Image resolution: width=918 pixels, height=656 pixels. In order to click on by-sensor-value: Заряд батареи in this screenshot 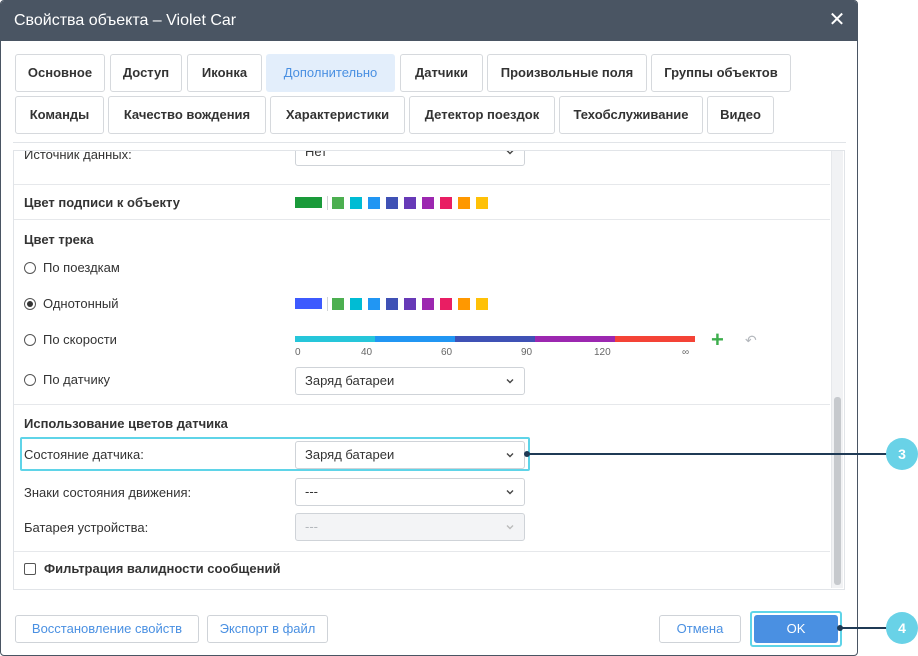, I will do `click(350, 380)`.